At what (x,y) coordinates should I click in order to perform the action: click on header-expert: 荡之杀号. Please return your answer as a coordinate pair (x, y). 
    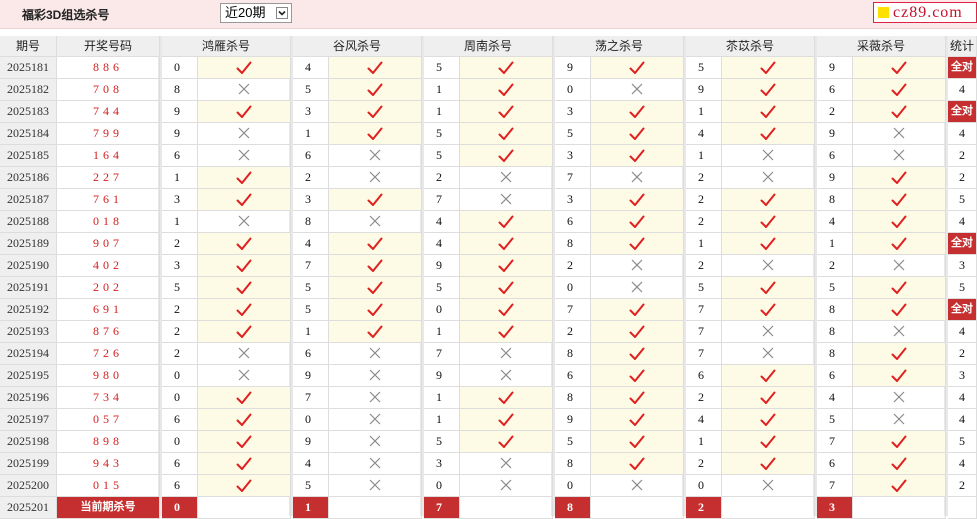
    Looking at the image, I should click on (619, 46).